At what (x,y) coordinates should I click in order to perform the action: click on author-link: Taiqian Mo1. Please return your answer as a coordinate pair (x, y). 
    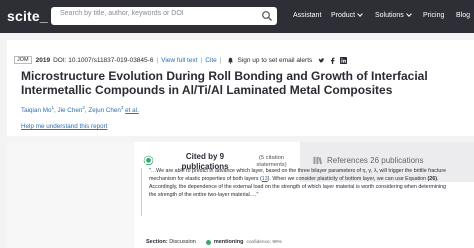
    Looking at the image, I should click on (37, 110).